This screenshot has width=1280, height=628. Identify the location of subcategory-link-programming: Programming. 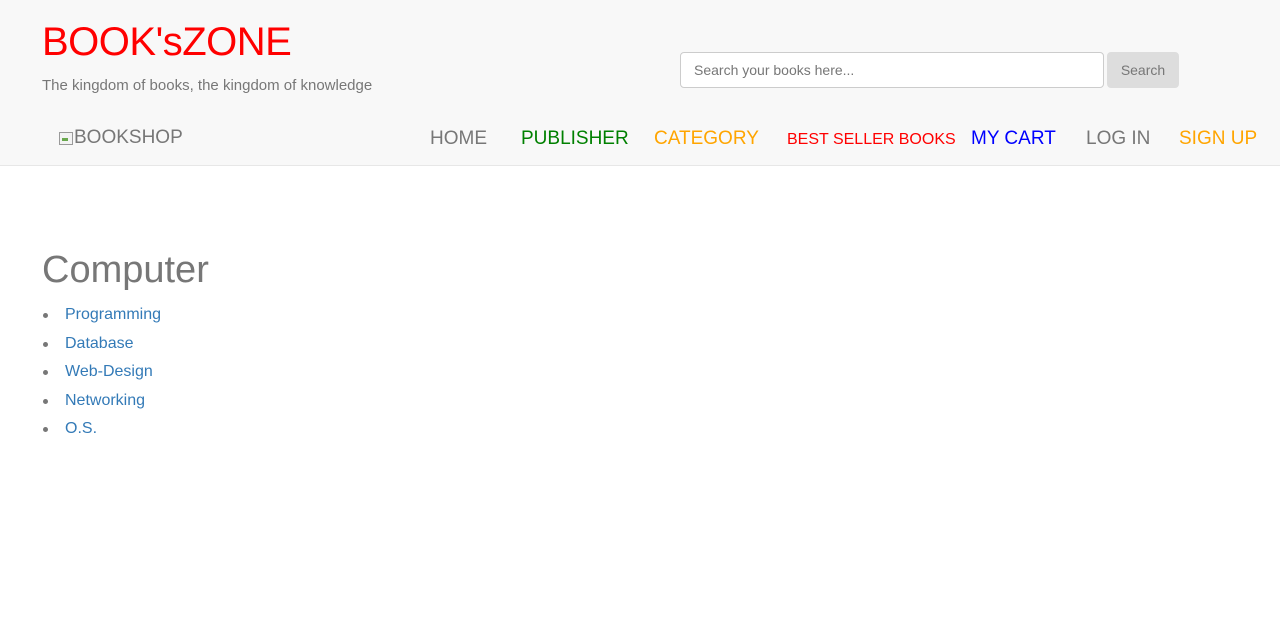
(113, 314).